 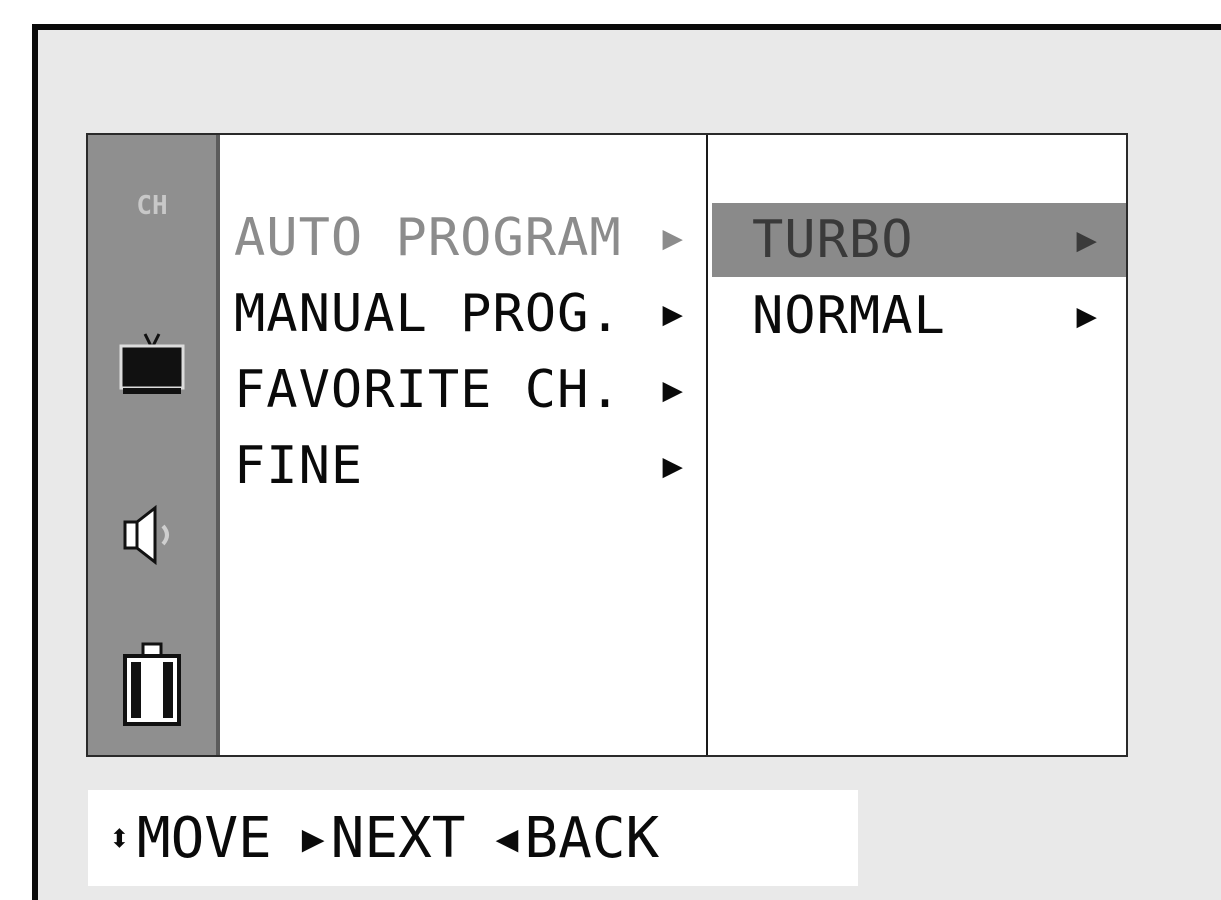 I want to click on hint-next-label: NEXT, so click(x=398, y=838).